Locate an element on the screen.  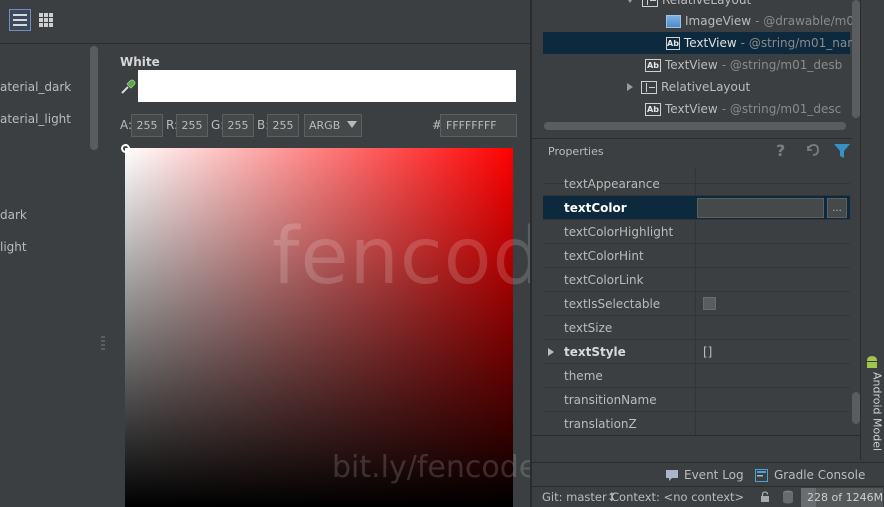
color-format-dropdown: ARGB is located at coordinates (333, 125).